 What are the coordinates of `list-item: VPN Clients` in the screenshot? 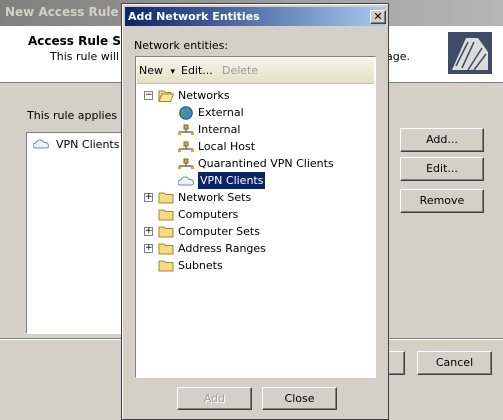 It's located at (76, 144).